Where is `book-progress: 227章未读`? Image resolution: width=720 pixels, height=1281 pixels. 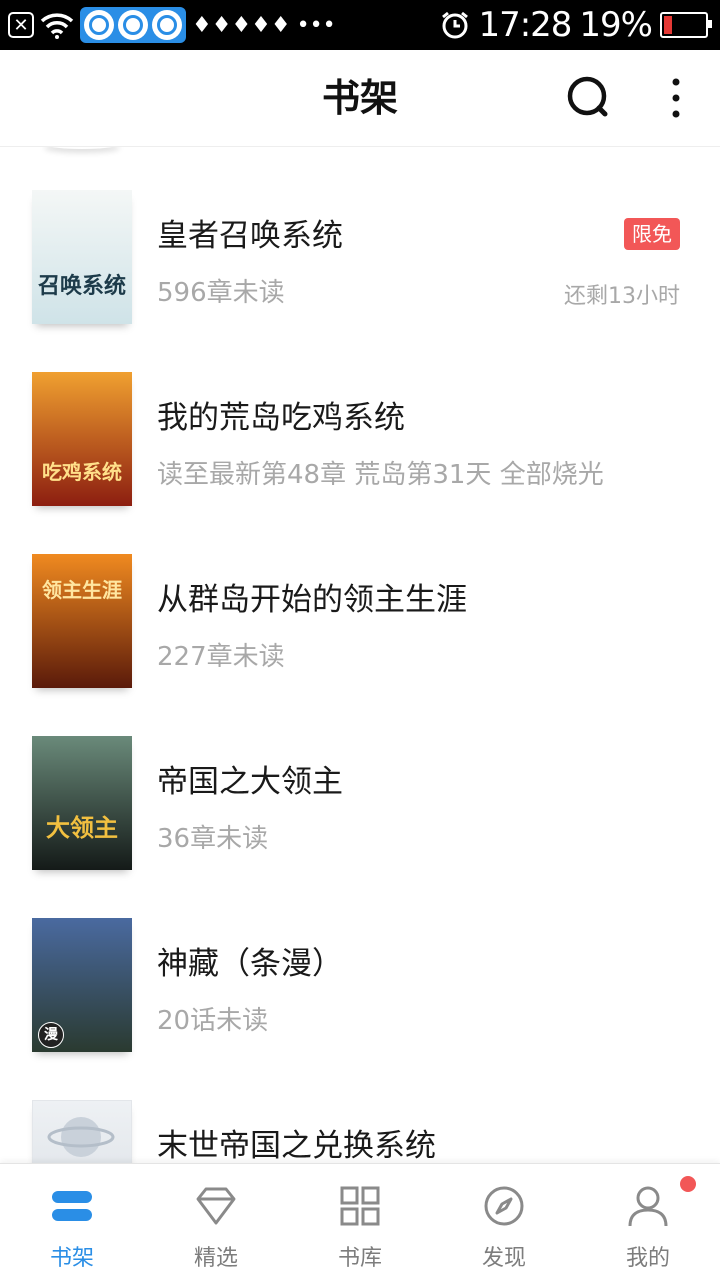 book-progress: 227章未读 is located at coordinates (221, 657).